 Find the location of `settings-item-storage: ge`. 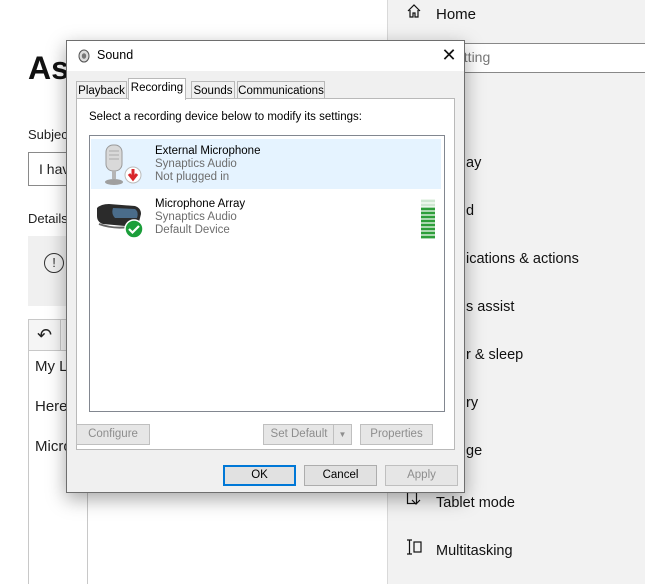

settings-item-storage: ge is located at coordinates (474, 451).